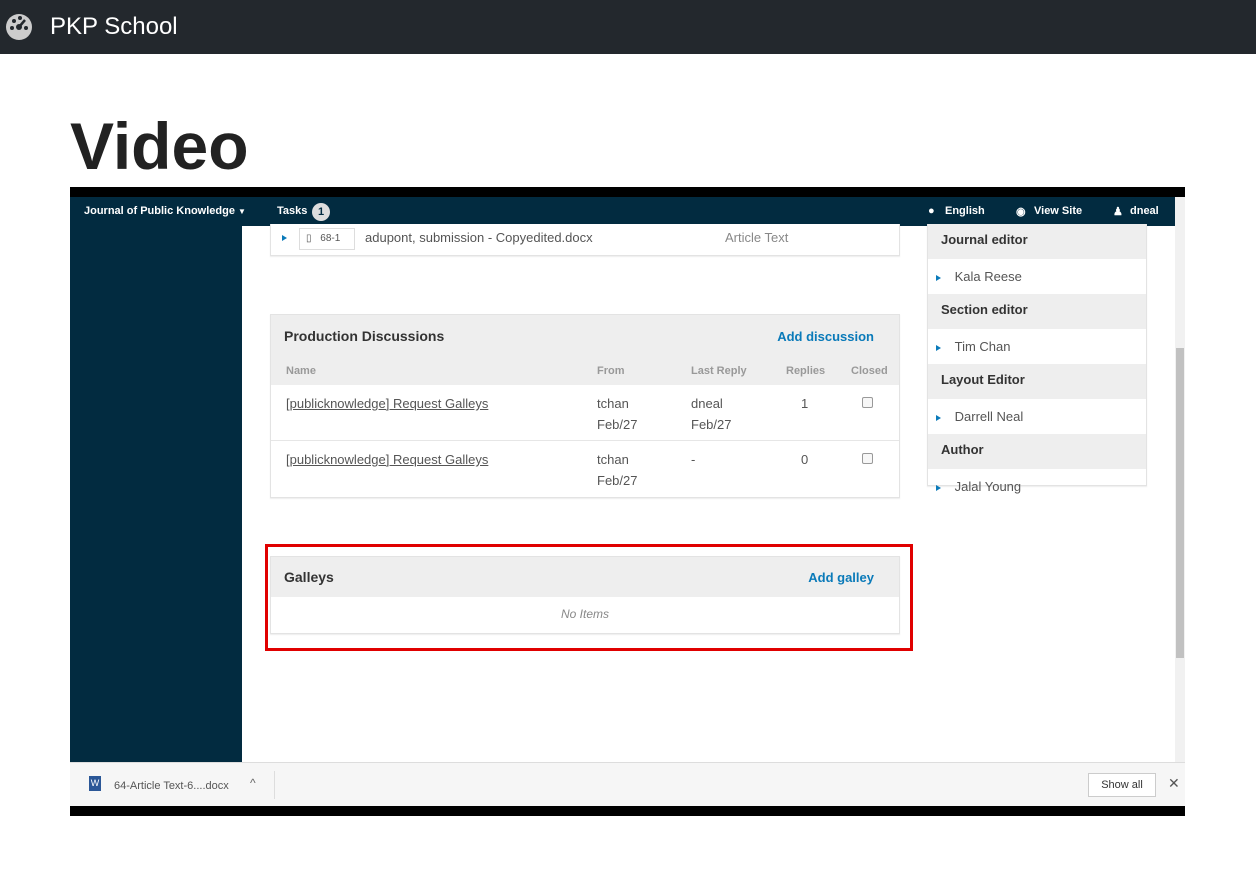 The width and height of the screenshot is (1256, 889). Describe the element at coordinates (805, 459) in the screenshot. I see `replies: 0` at that location.